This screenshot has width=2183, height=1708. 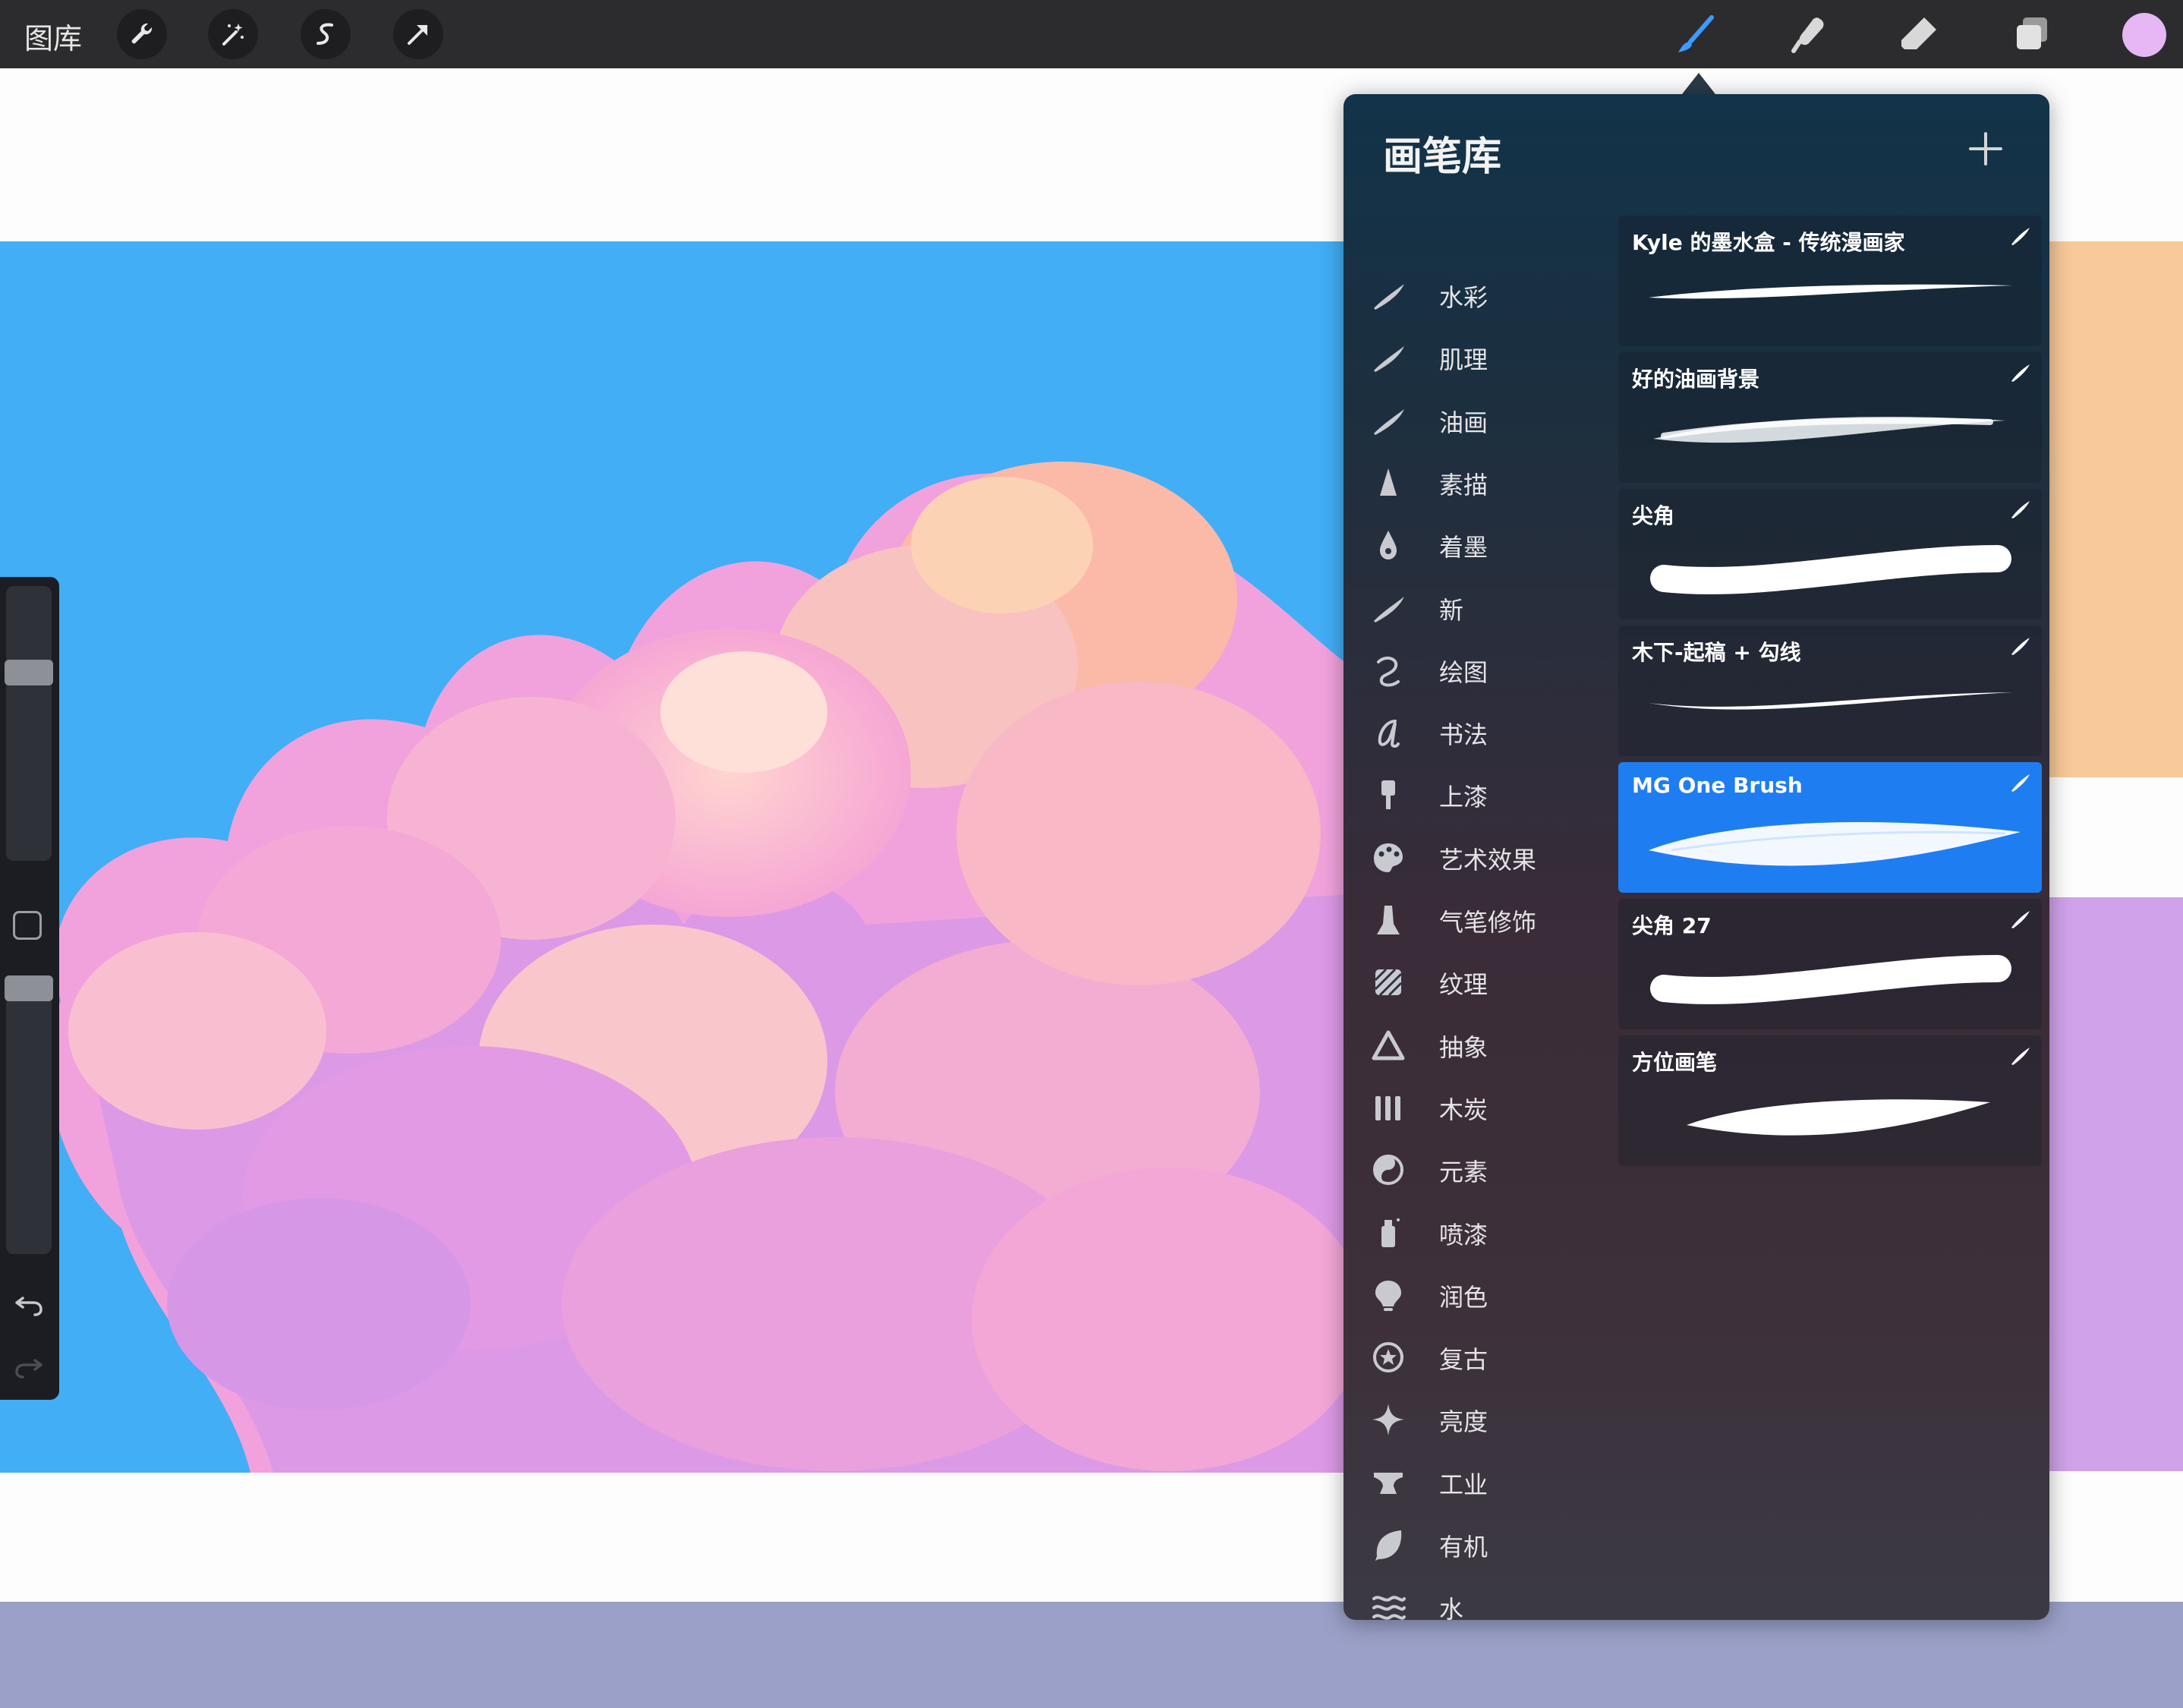 I want to click on brush-category-item: 新, so click(x=1481, y=608).